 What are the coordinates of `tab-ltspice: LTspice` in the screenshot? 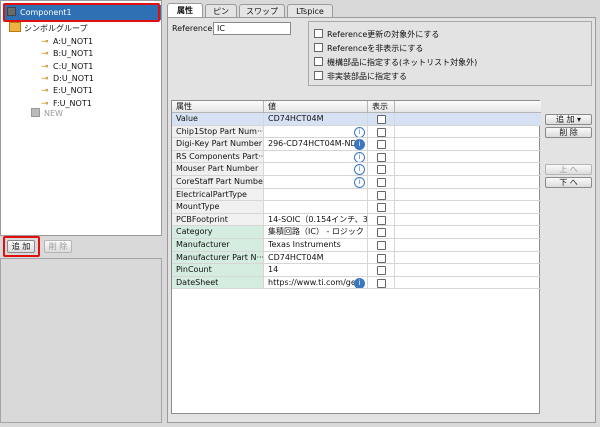 It's located at (310, 10).